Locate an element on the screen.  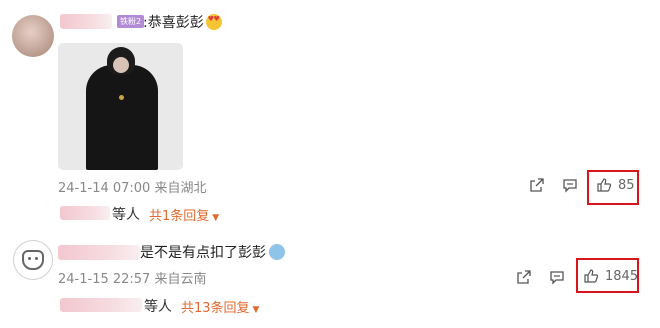
view-replies-link: 共13条回复 ▼ is located at coordinates (220, 306).